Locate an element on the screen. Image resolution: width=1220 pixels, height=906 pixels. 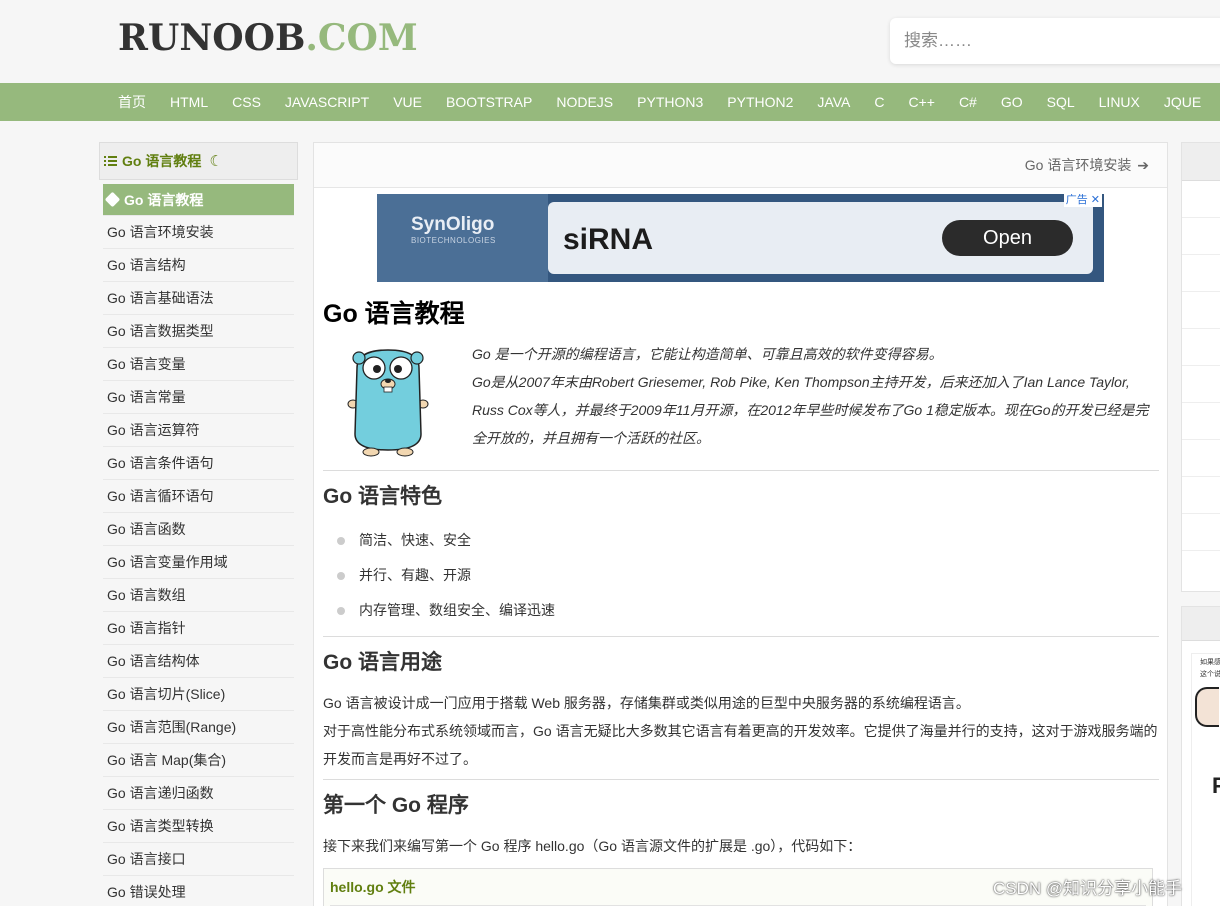
ad-banner: SynOligo BIOTECHNOLOGIES siRNA Open 广告 ✕ is located at coordinates (740, 238).